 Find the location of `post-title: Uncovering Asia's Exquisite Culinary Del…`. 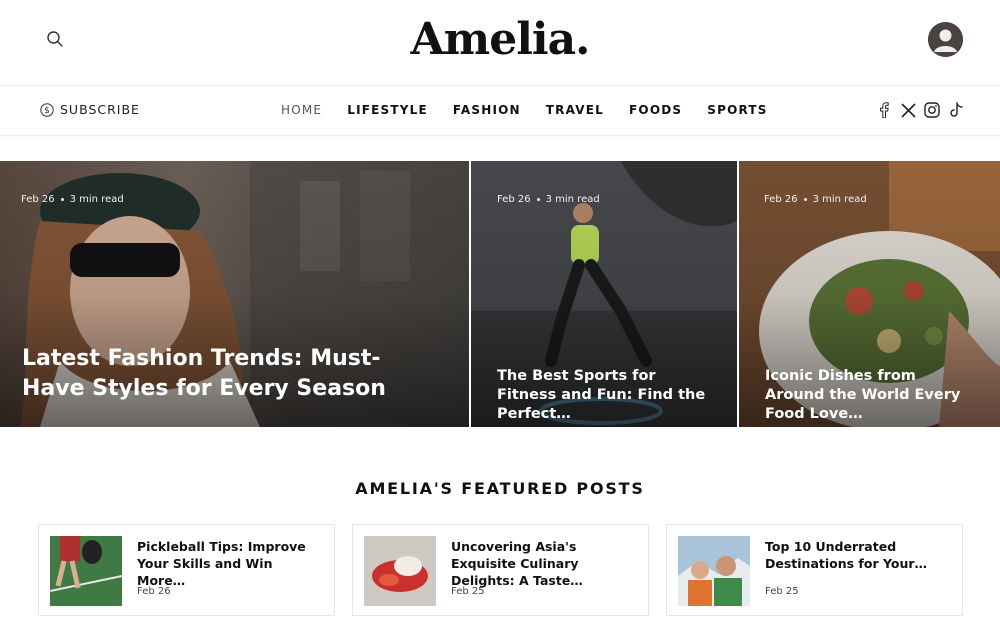

post-title: Uncovering Asia's Exquisite Culinary Del… is located at coordinates (543, 563).